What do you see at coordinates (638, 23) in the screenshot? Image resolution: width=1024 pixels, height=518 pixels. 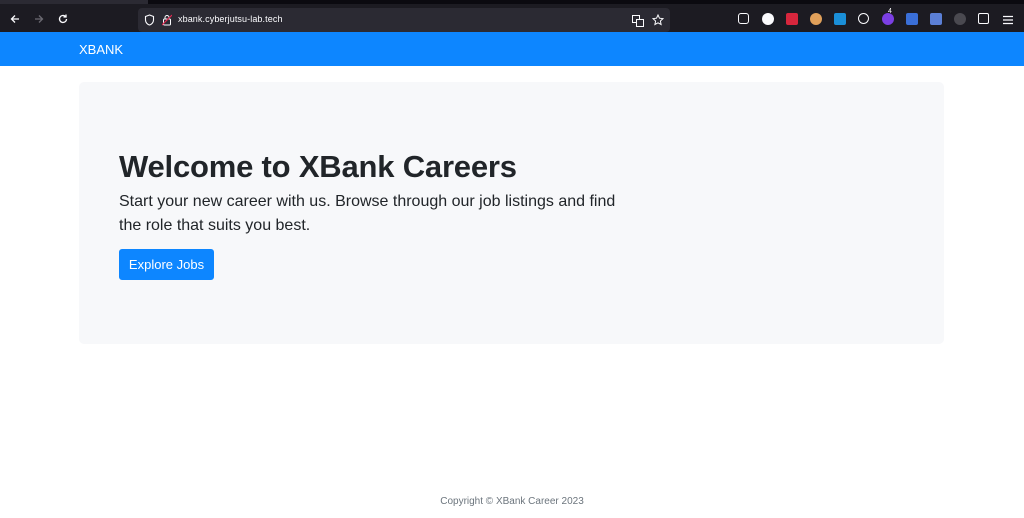 I see `translate-icon` at bounding box center [638, 23].